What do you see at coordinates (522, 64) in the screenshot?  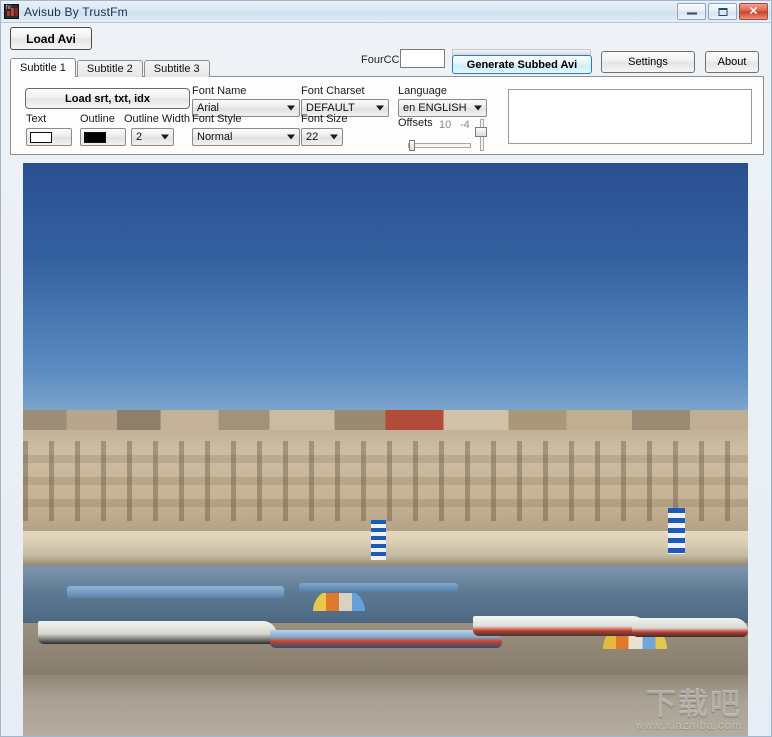 I see `generate-subbed-avi-button: Generate Subbed Avi` at bounding box center [522, 64].